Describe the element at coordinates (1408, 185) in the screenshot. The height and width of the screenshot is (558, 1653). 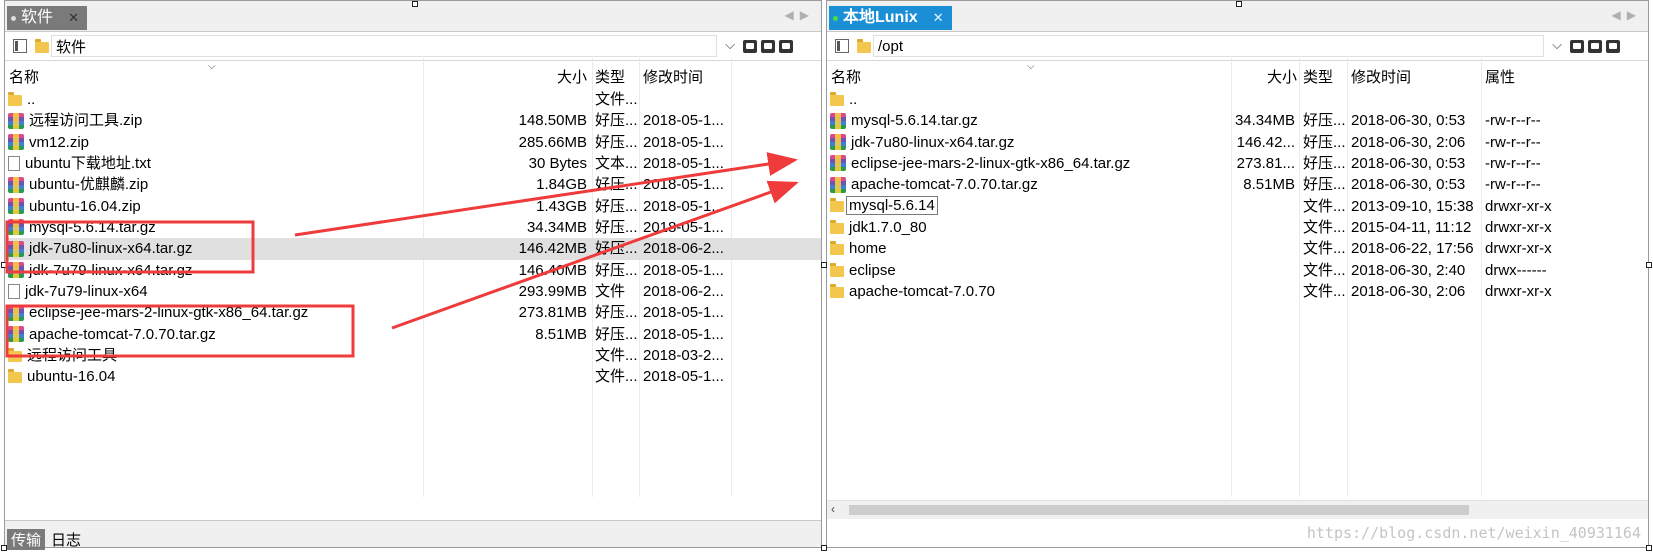
I see `file-modified-cell: 2018-06-30, 0:53` at that location.